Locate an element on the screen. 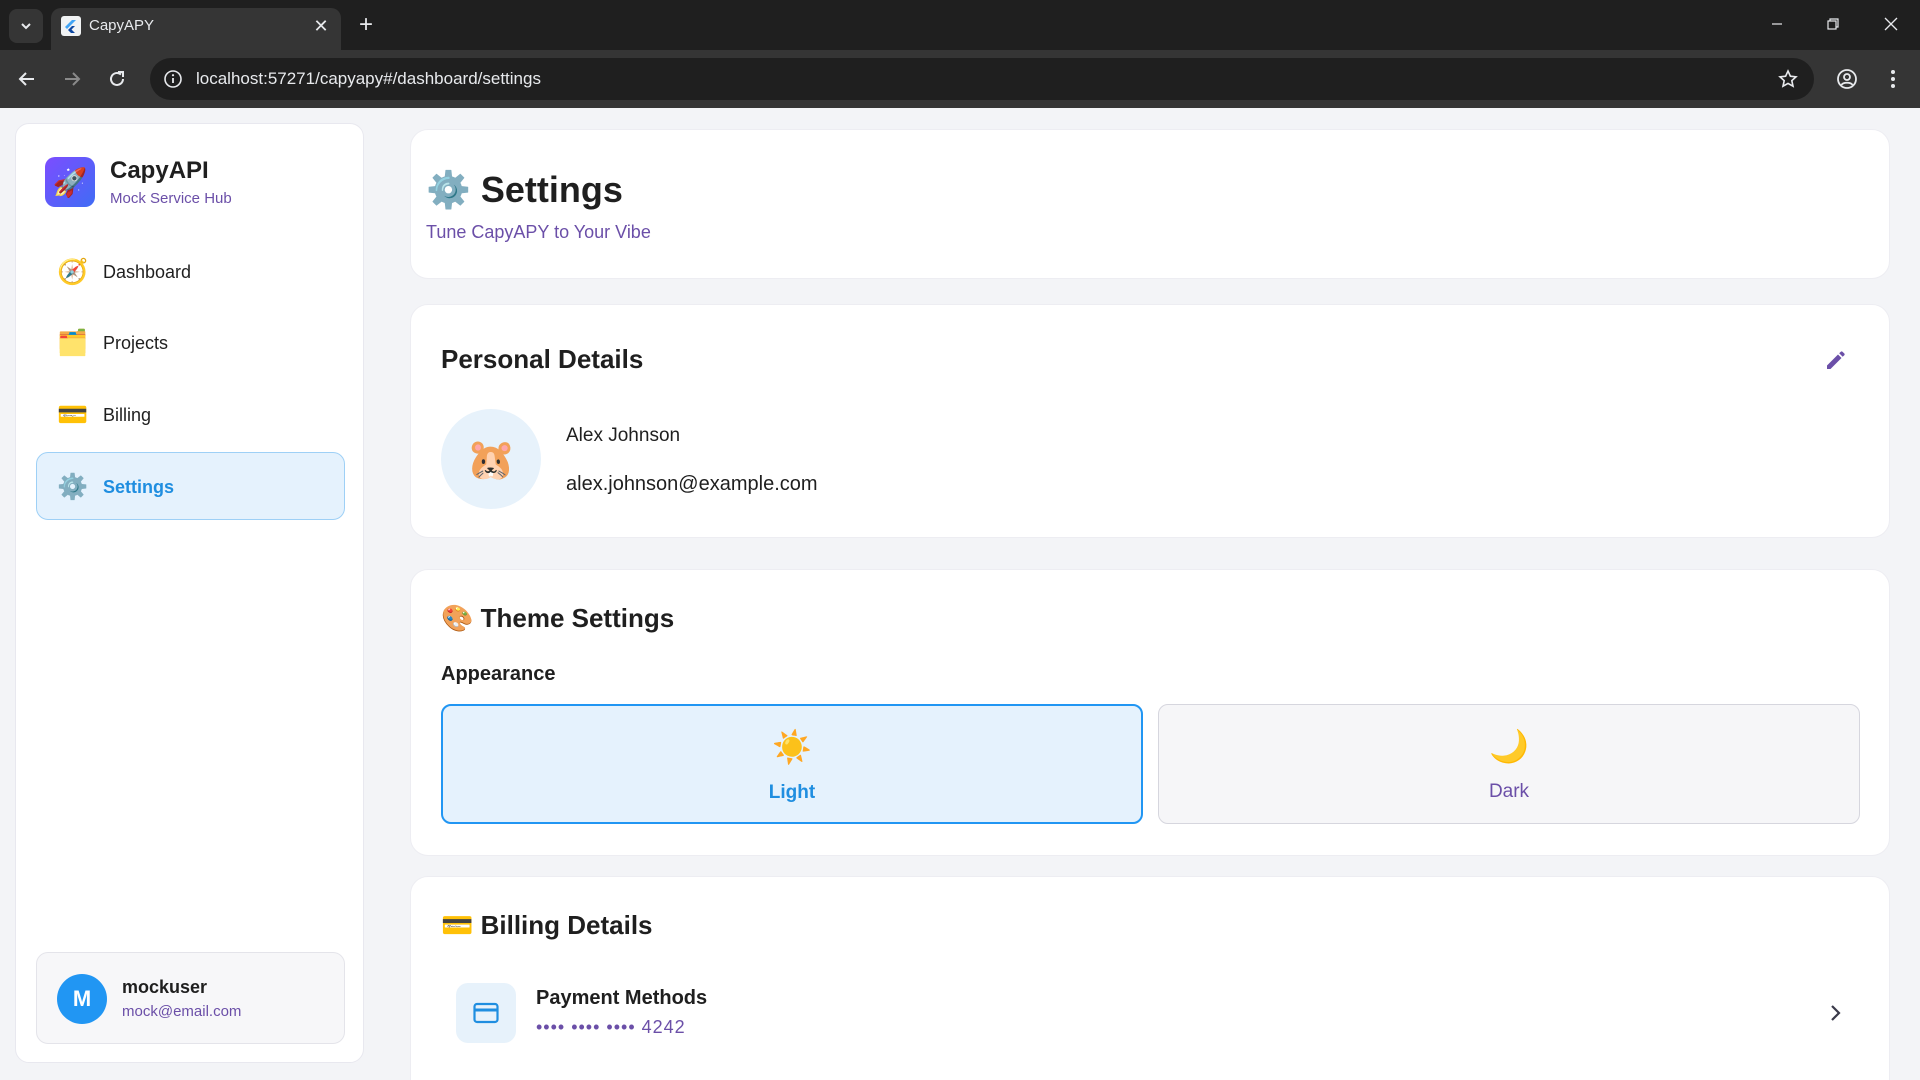  sidebar-item-dashboard: 🧭 Dashboard is located at coordinates (190, 271).